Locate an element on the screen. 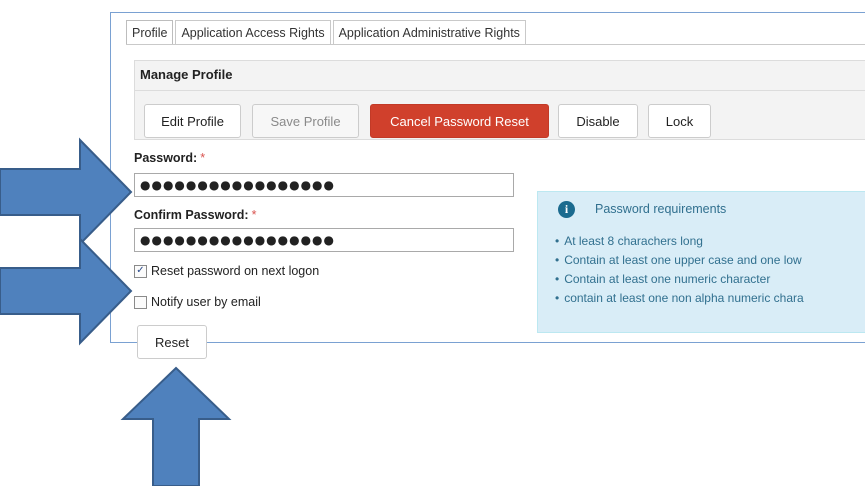 Image resolution: width=865 pixels, height=486 pixels. arrow-right-icon-upper is located at coordinates (66, 192).